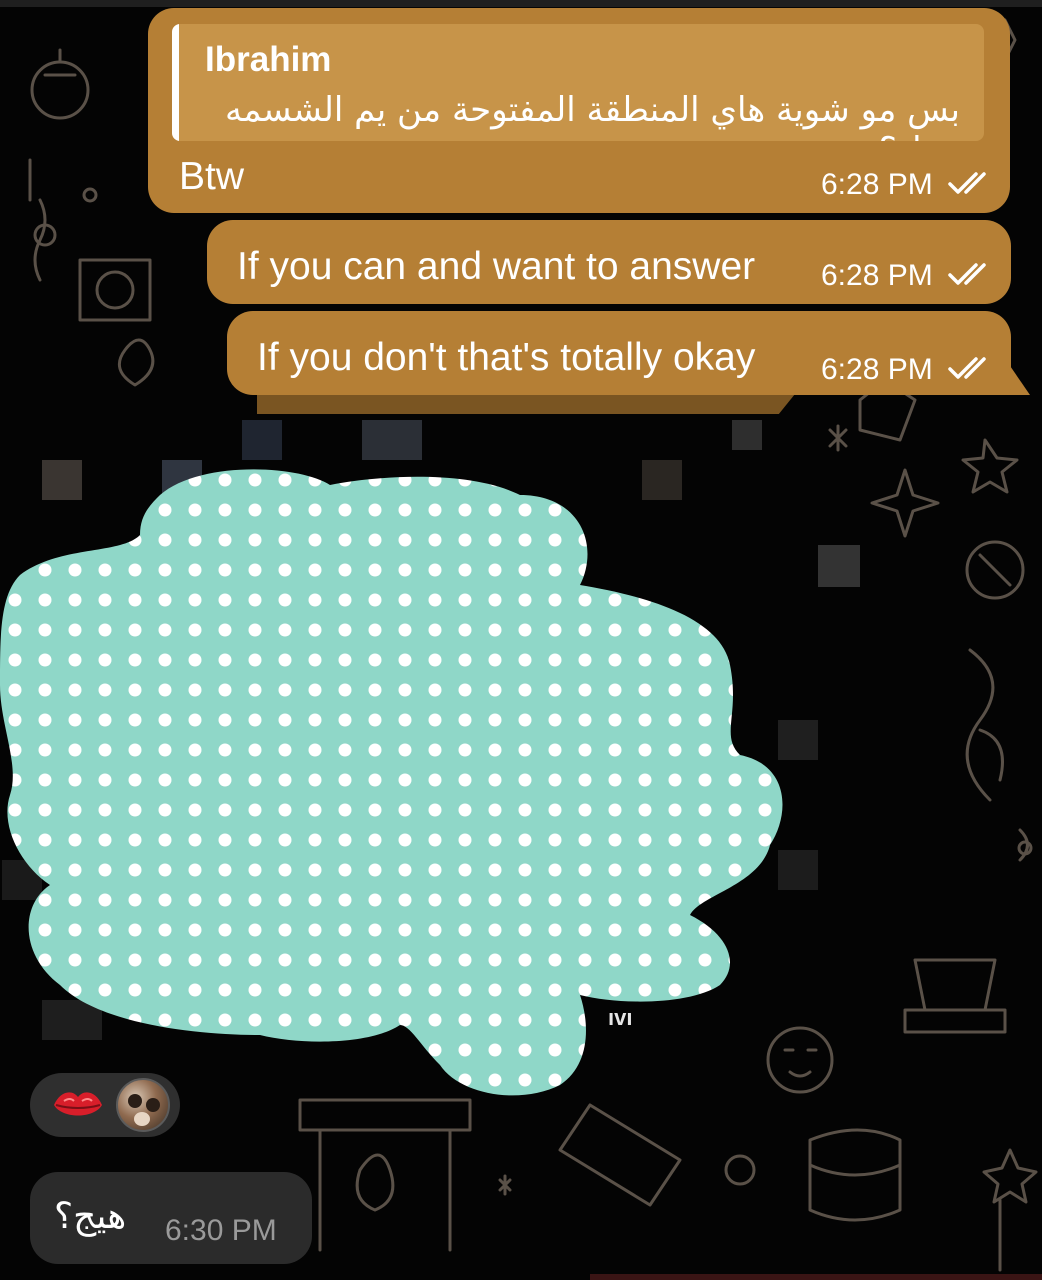 The height and width of the screenshot is (1280, 1042). Describe the element at coordinates (105, 1105) in the screenshot. I see `reaction-pill` at that location.